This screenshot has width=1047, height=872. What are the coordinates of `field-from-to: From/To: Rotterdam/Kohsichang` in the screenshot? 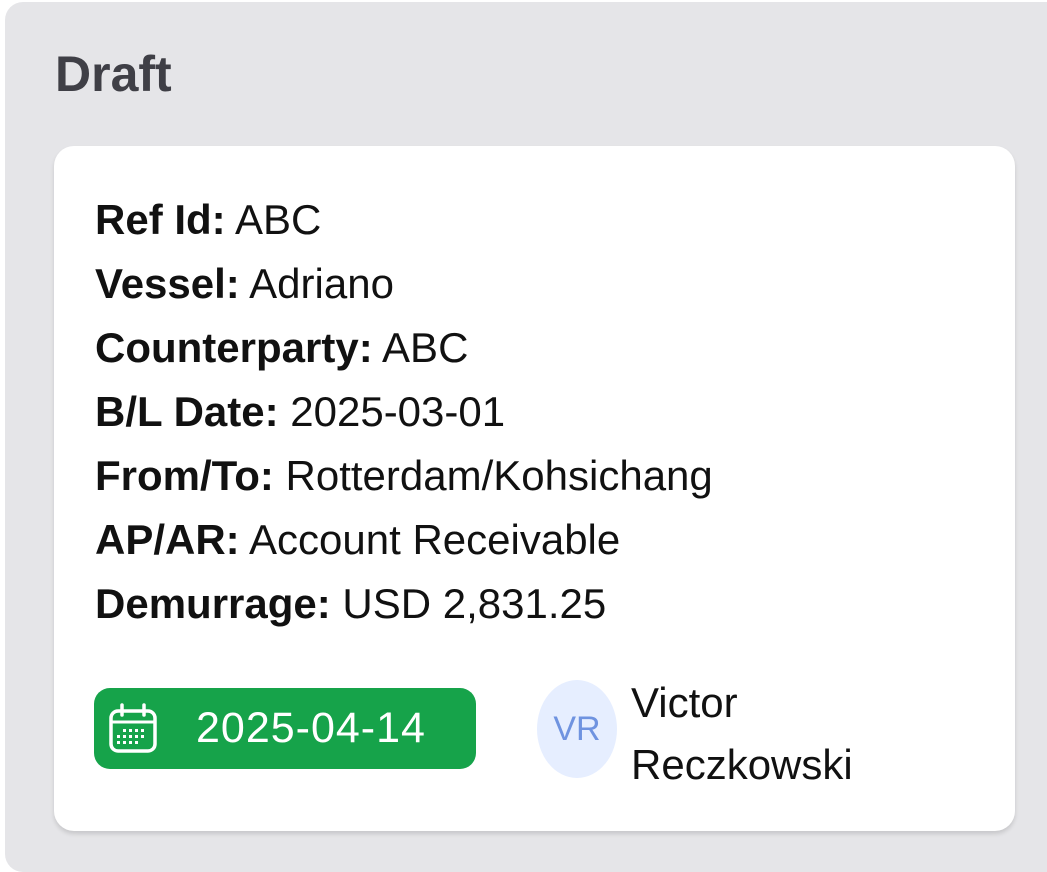 It's located at (404, 476).